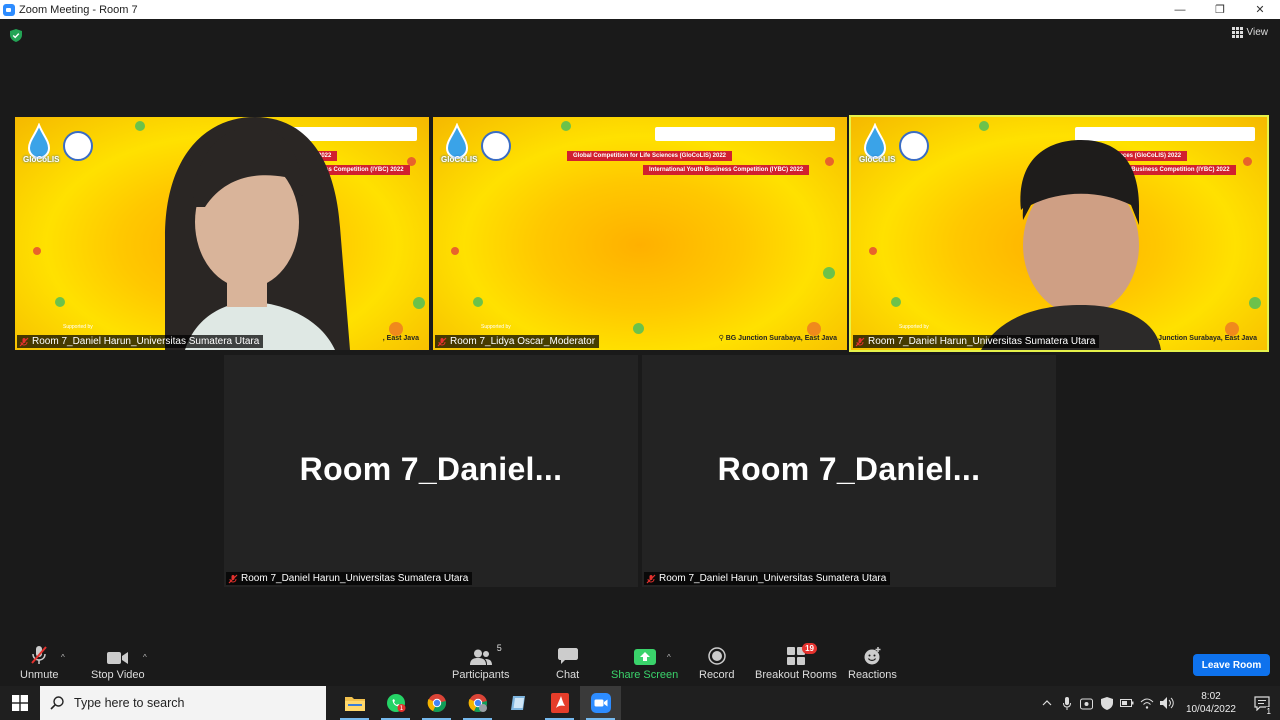  I want to click on folder-icon, so click(354, 704).